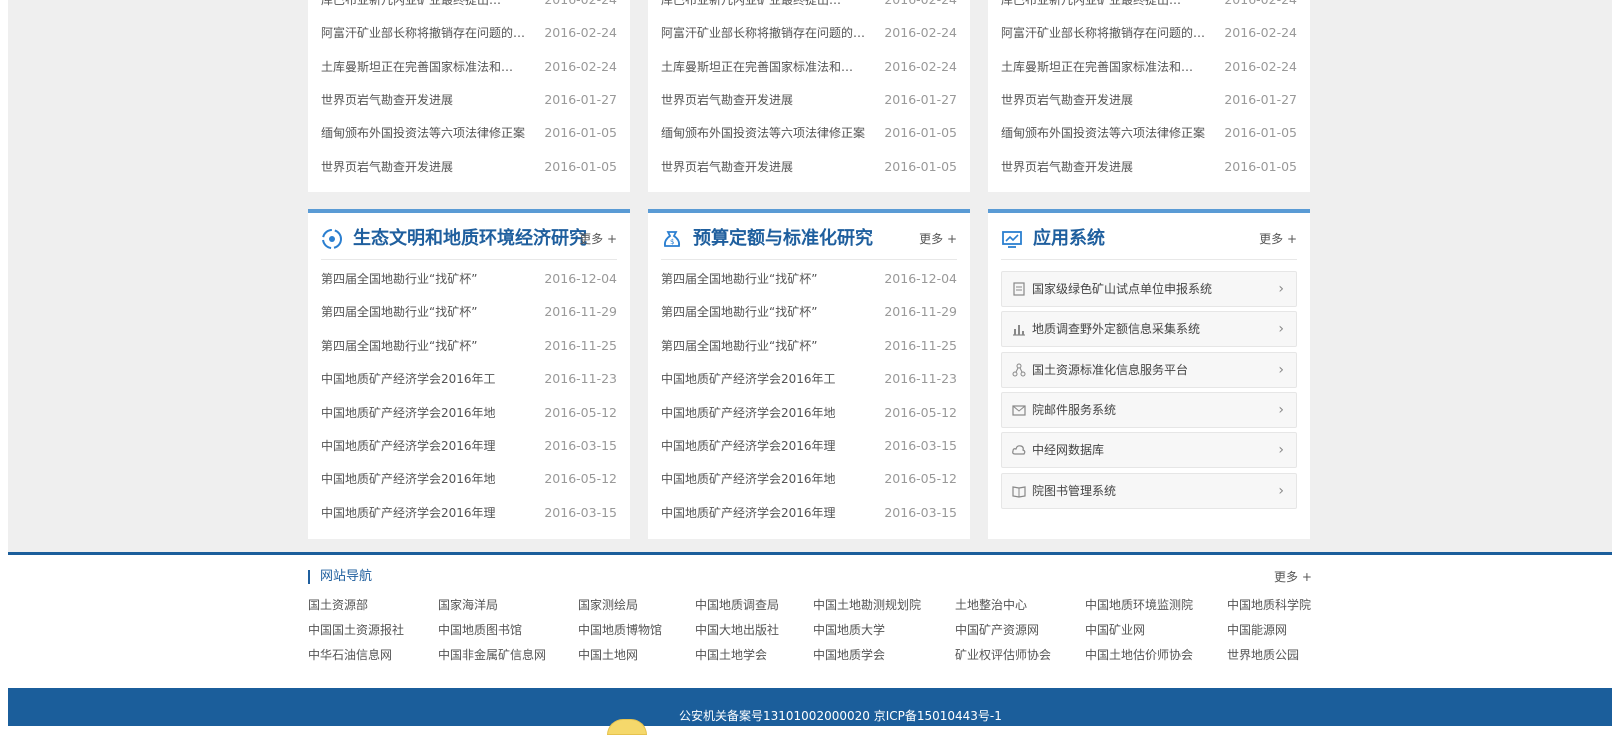 Image resolution: width=1620 pixels, height=735 pixels. What do you see at coordinates (1149, 490) in the screenshot?
I see `system-link: 院图书管理系统 ›` at bounding box center [1149, 490].